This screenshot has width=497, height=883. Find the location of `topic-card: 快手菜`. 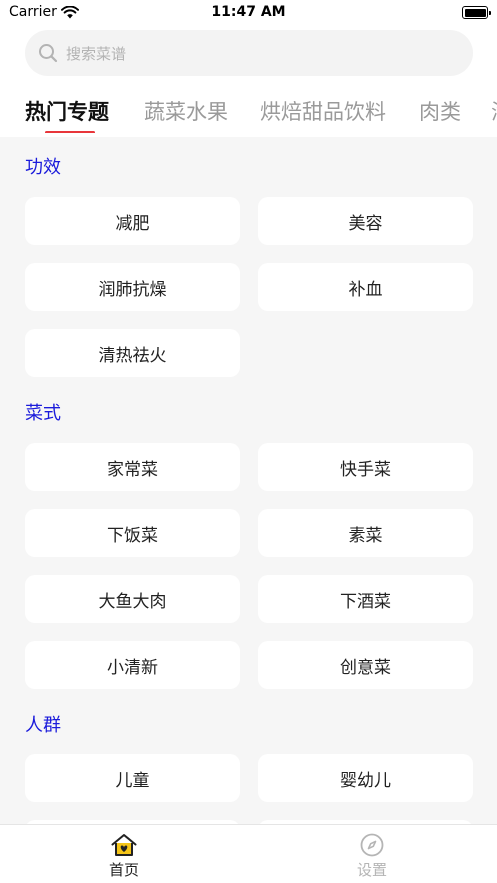

topic-card: 快手菜 is located at coordinates (365, 467).